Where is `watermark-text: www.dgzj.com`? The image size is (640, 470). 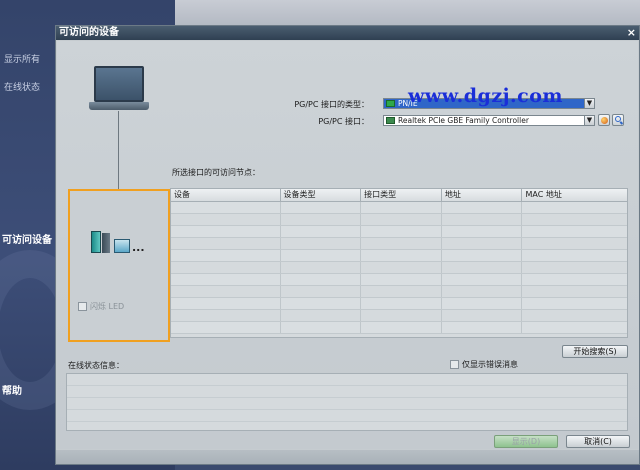 watermark-text: www.dgzj.com is located at coordinates (485, 96).